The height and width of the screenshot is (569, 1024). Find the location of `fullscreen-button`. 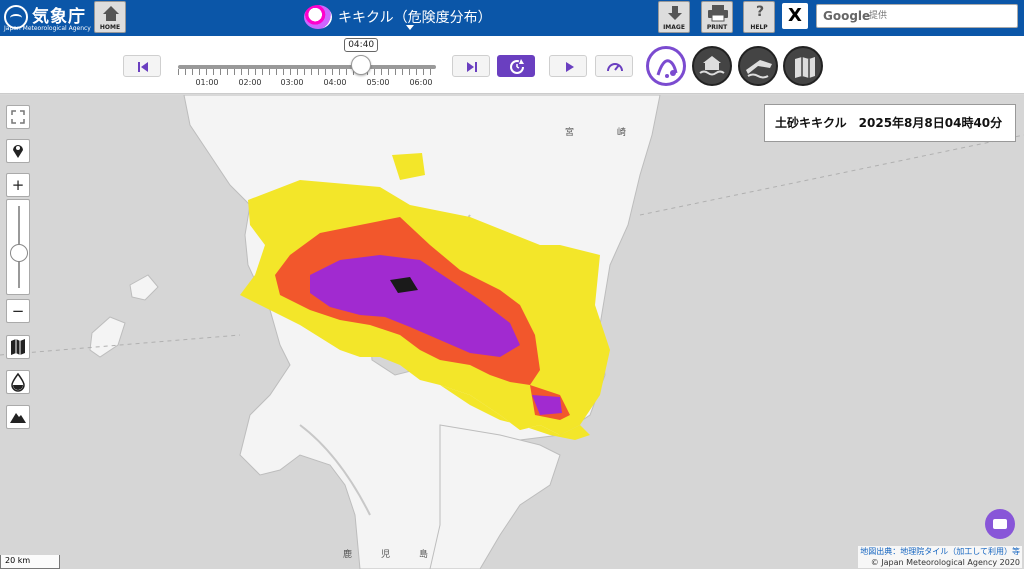

fullscreen-button is located at coordinates (18, 117).